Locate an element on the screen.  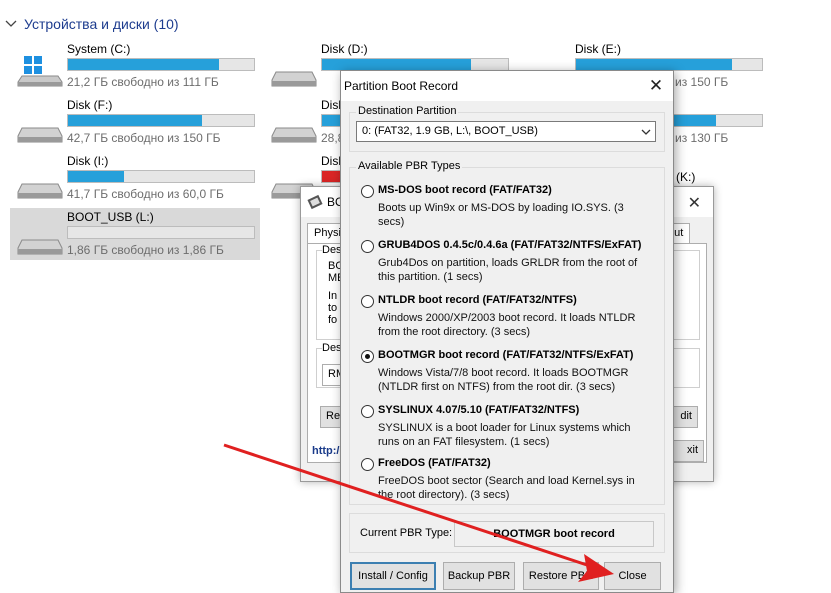
drive-size: 42,7 ГБ свободно из 150 ГБ is located at coordinates (144, 138).